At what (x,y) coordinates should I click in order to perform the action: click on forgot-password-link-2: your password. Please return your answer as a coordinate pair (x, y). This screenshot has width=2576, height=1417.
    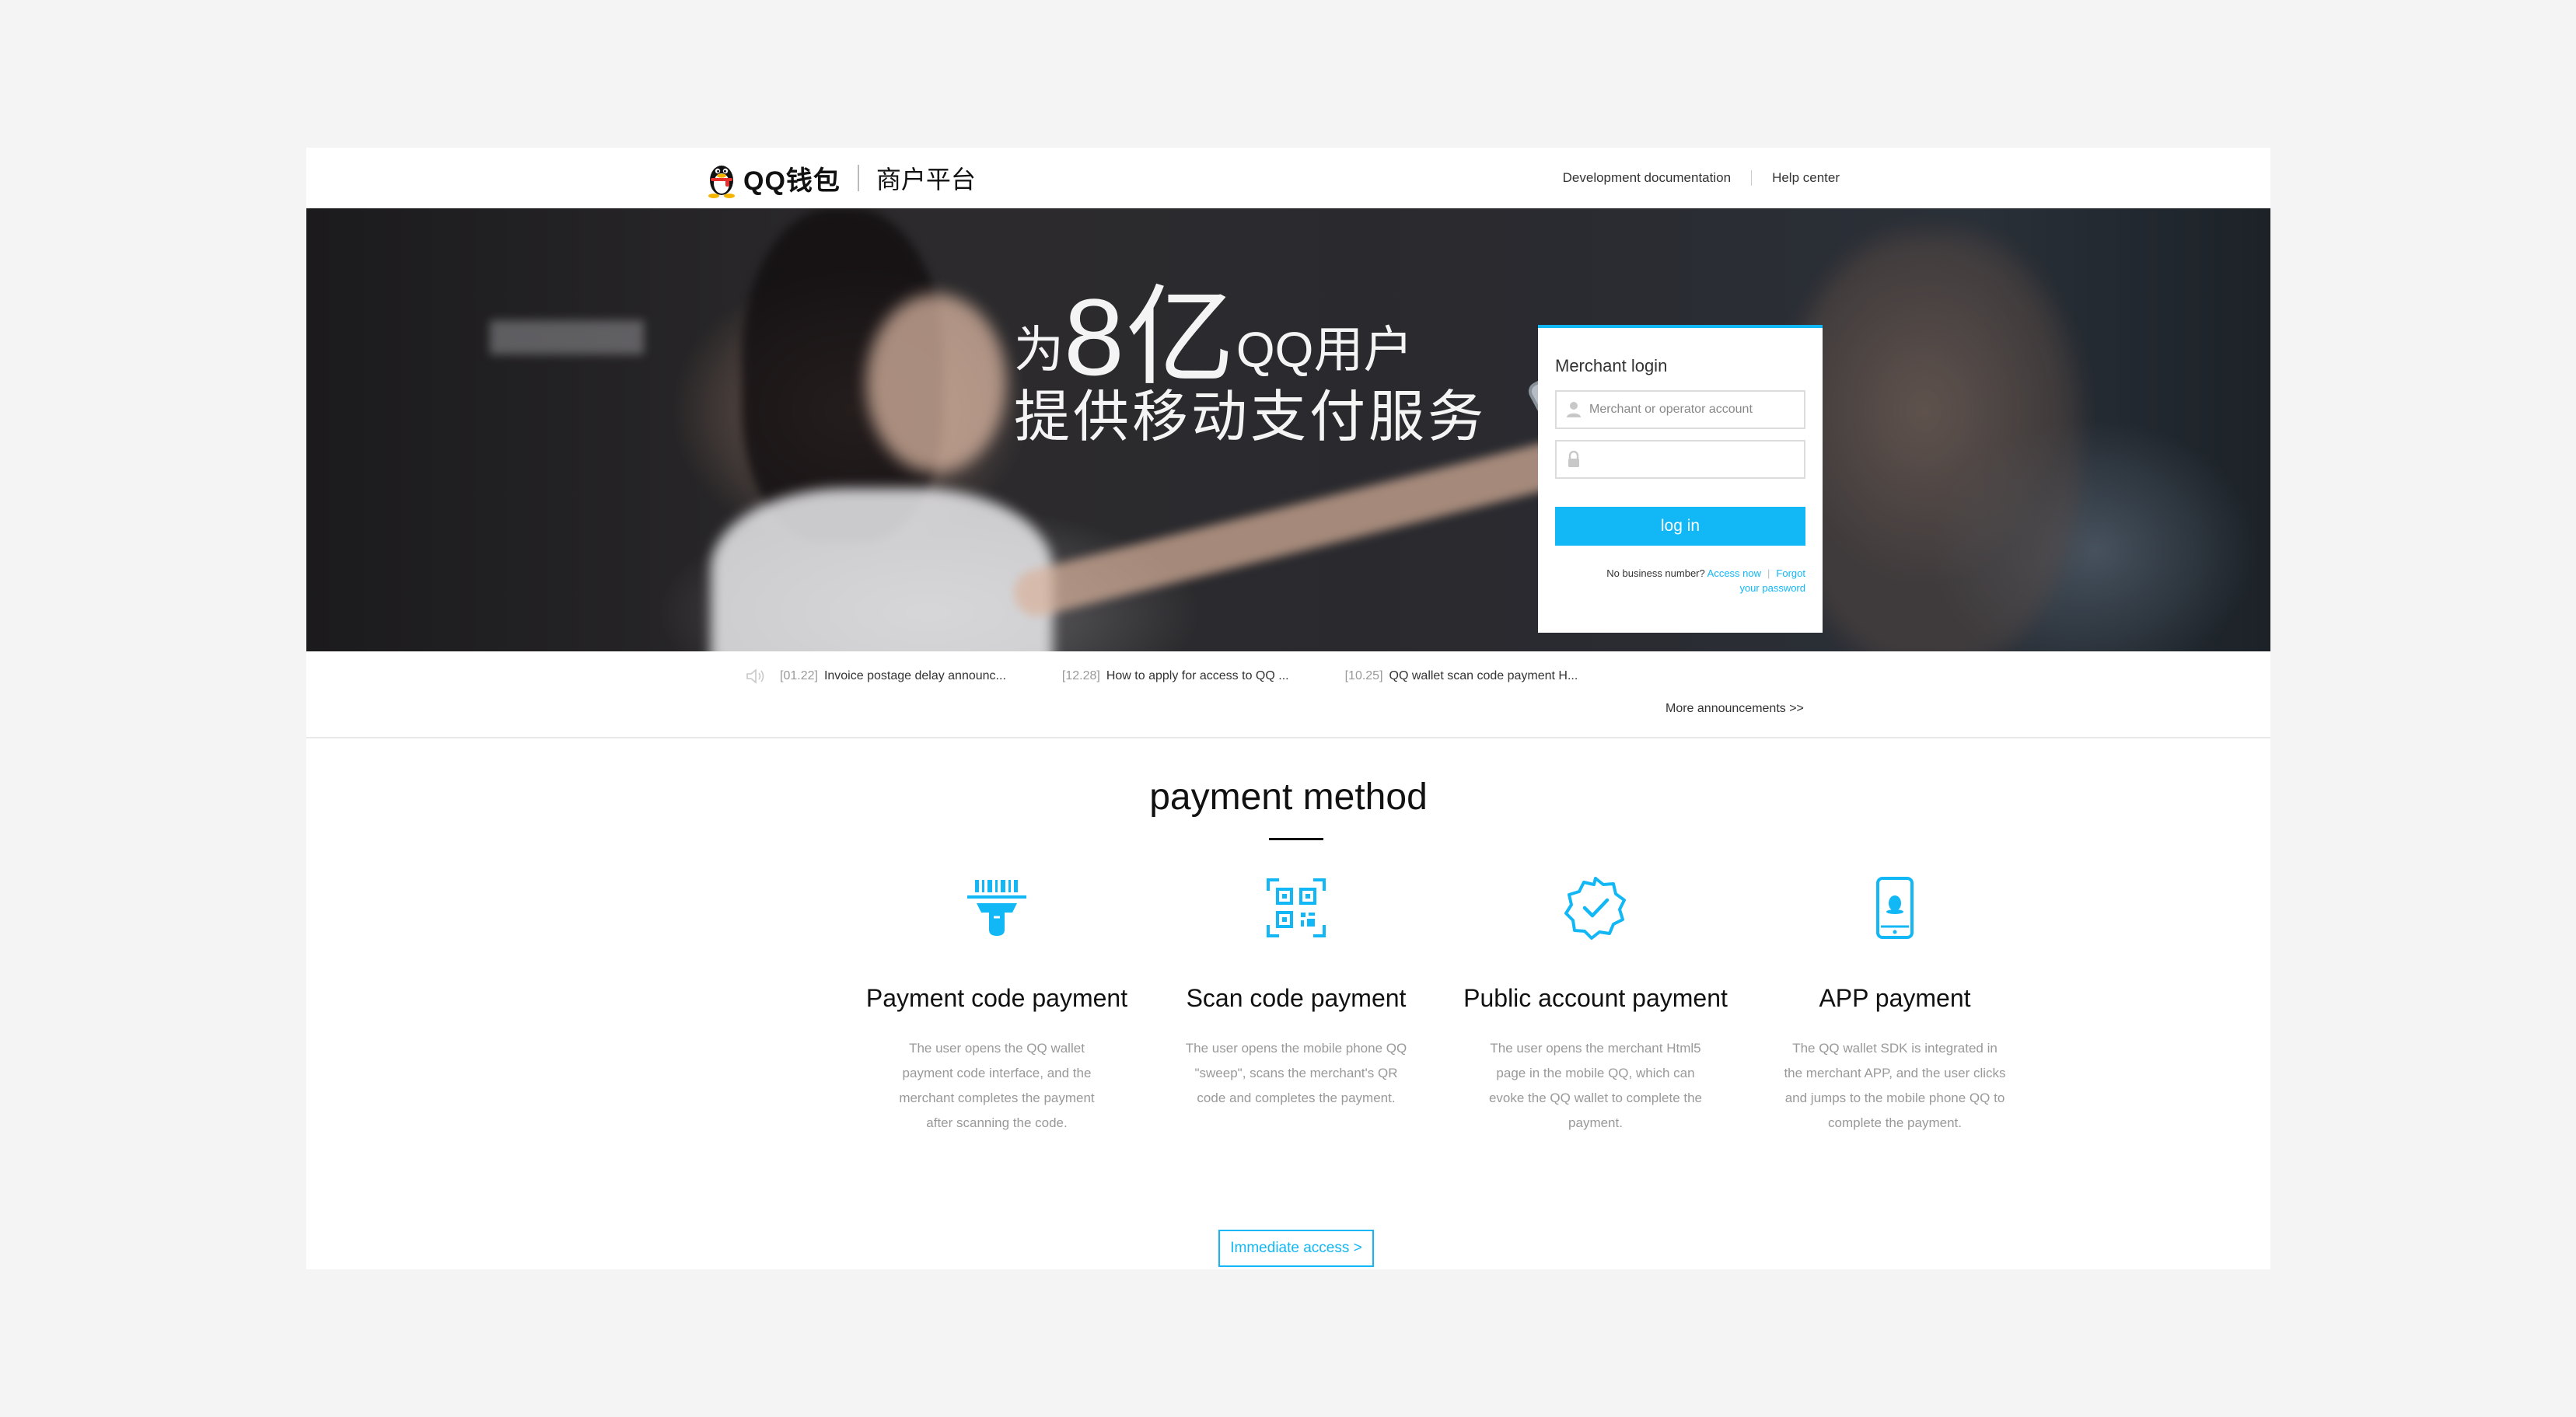
    Looking at the image, I should click on (1772, 588).